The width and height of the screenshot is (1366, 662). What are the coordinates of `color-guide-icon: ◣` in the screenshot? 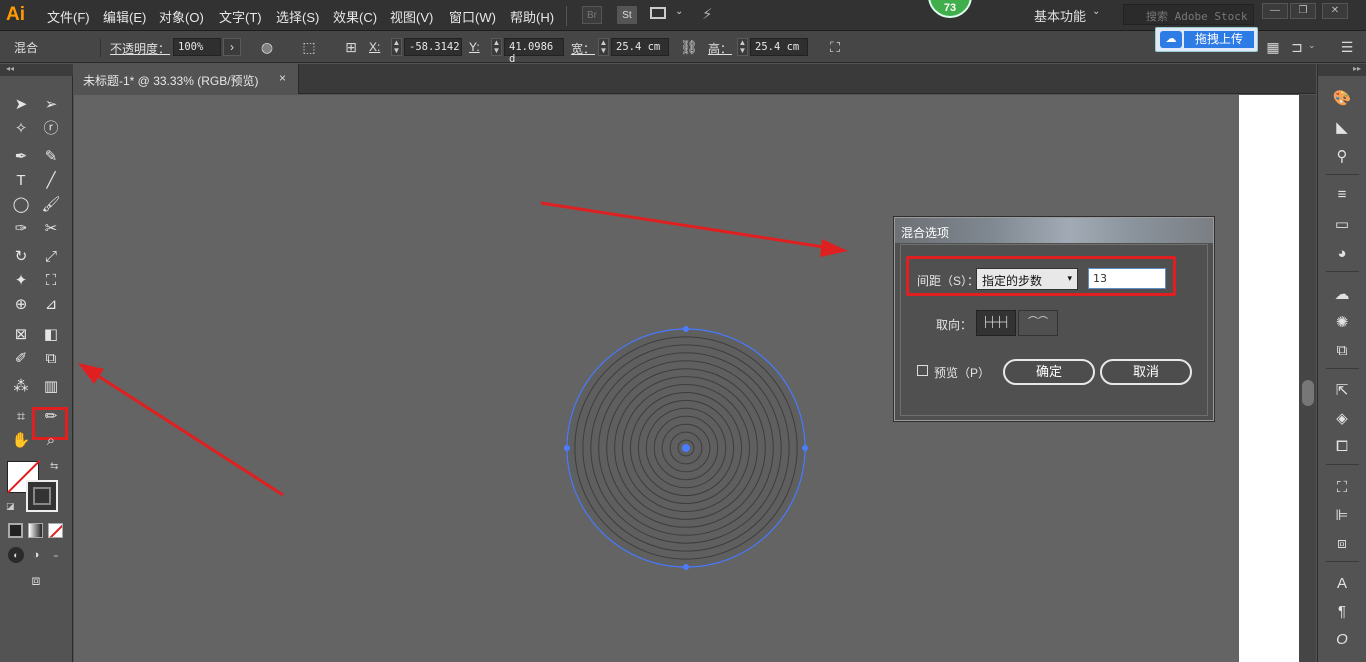 It's located at (1342, 128).